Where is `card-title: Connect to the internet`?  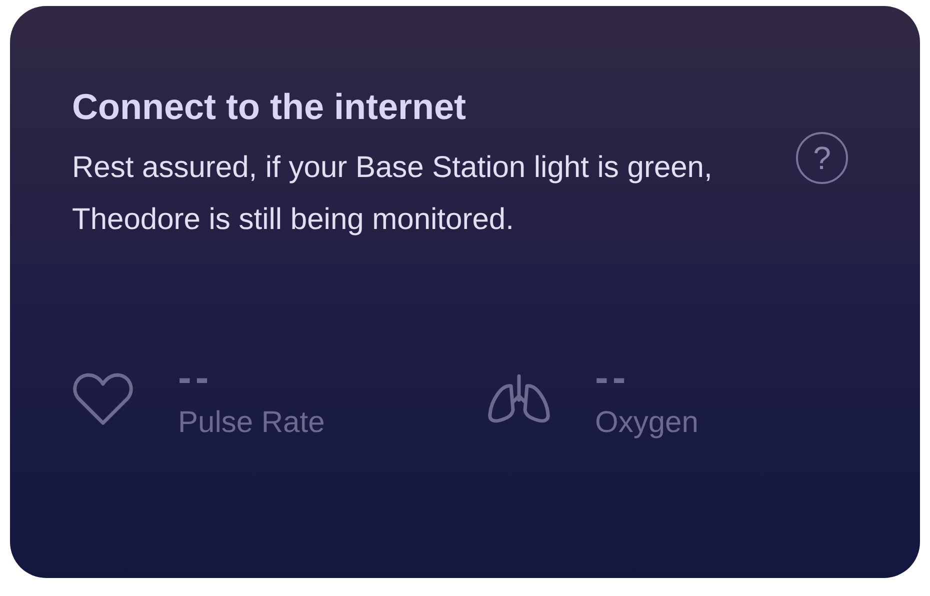
card-title: Connect to the internet is located at coordinates (269, 107).